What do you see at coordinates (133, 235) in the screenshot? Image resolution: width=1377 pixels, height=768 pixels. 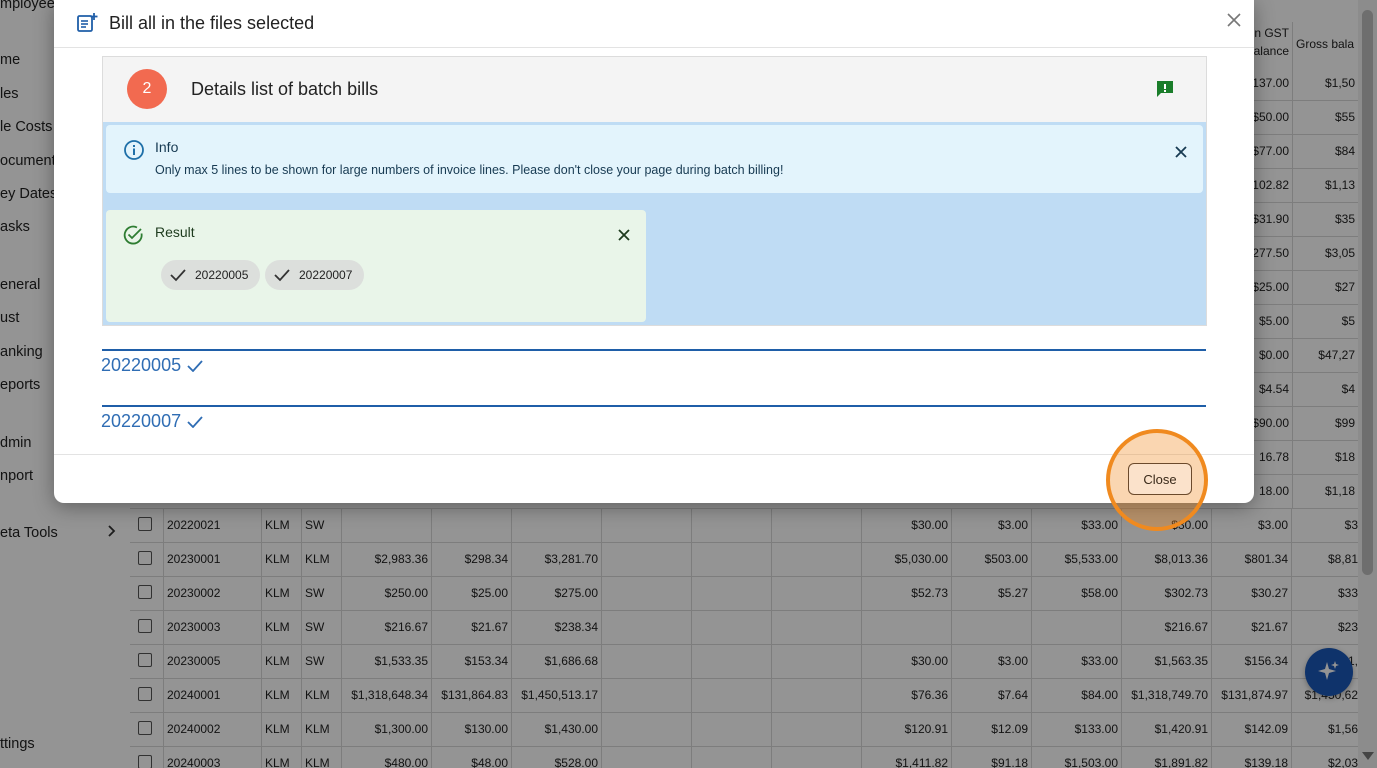 I see `check-circle-icon` at bounding box center [133, 235].